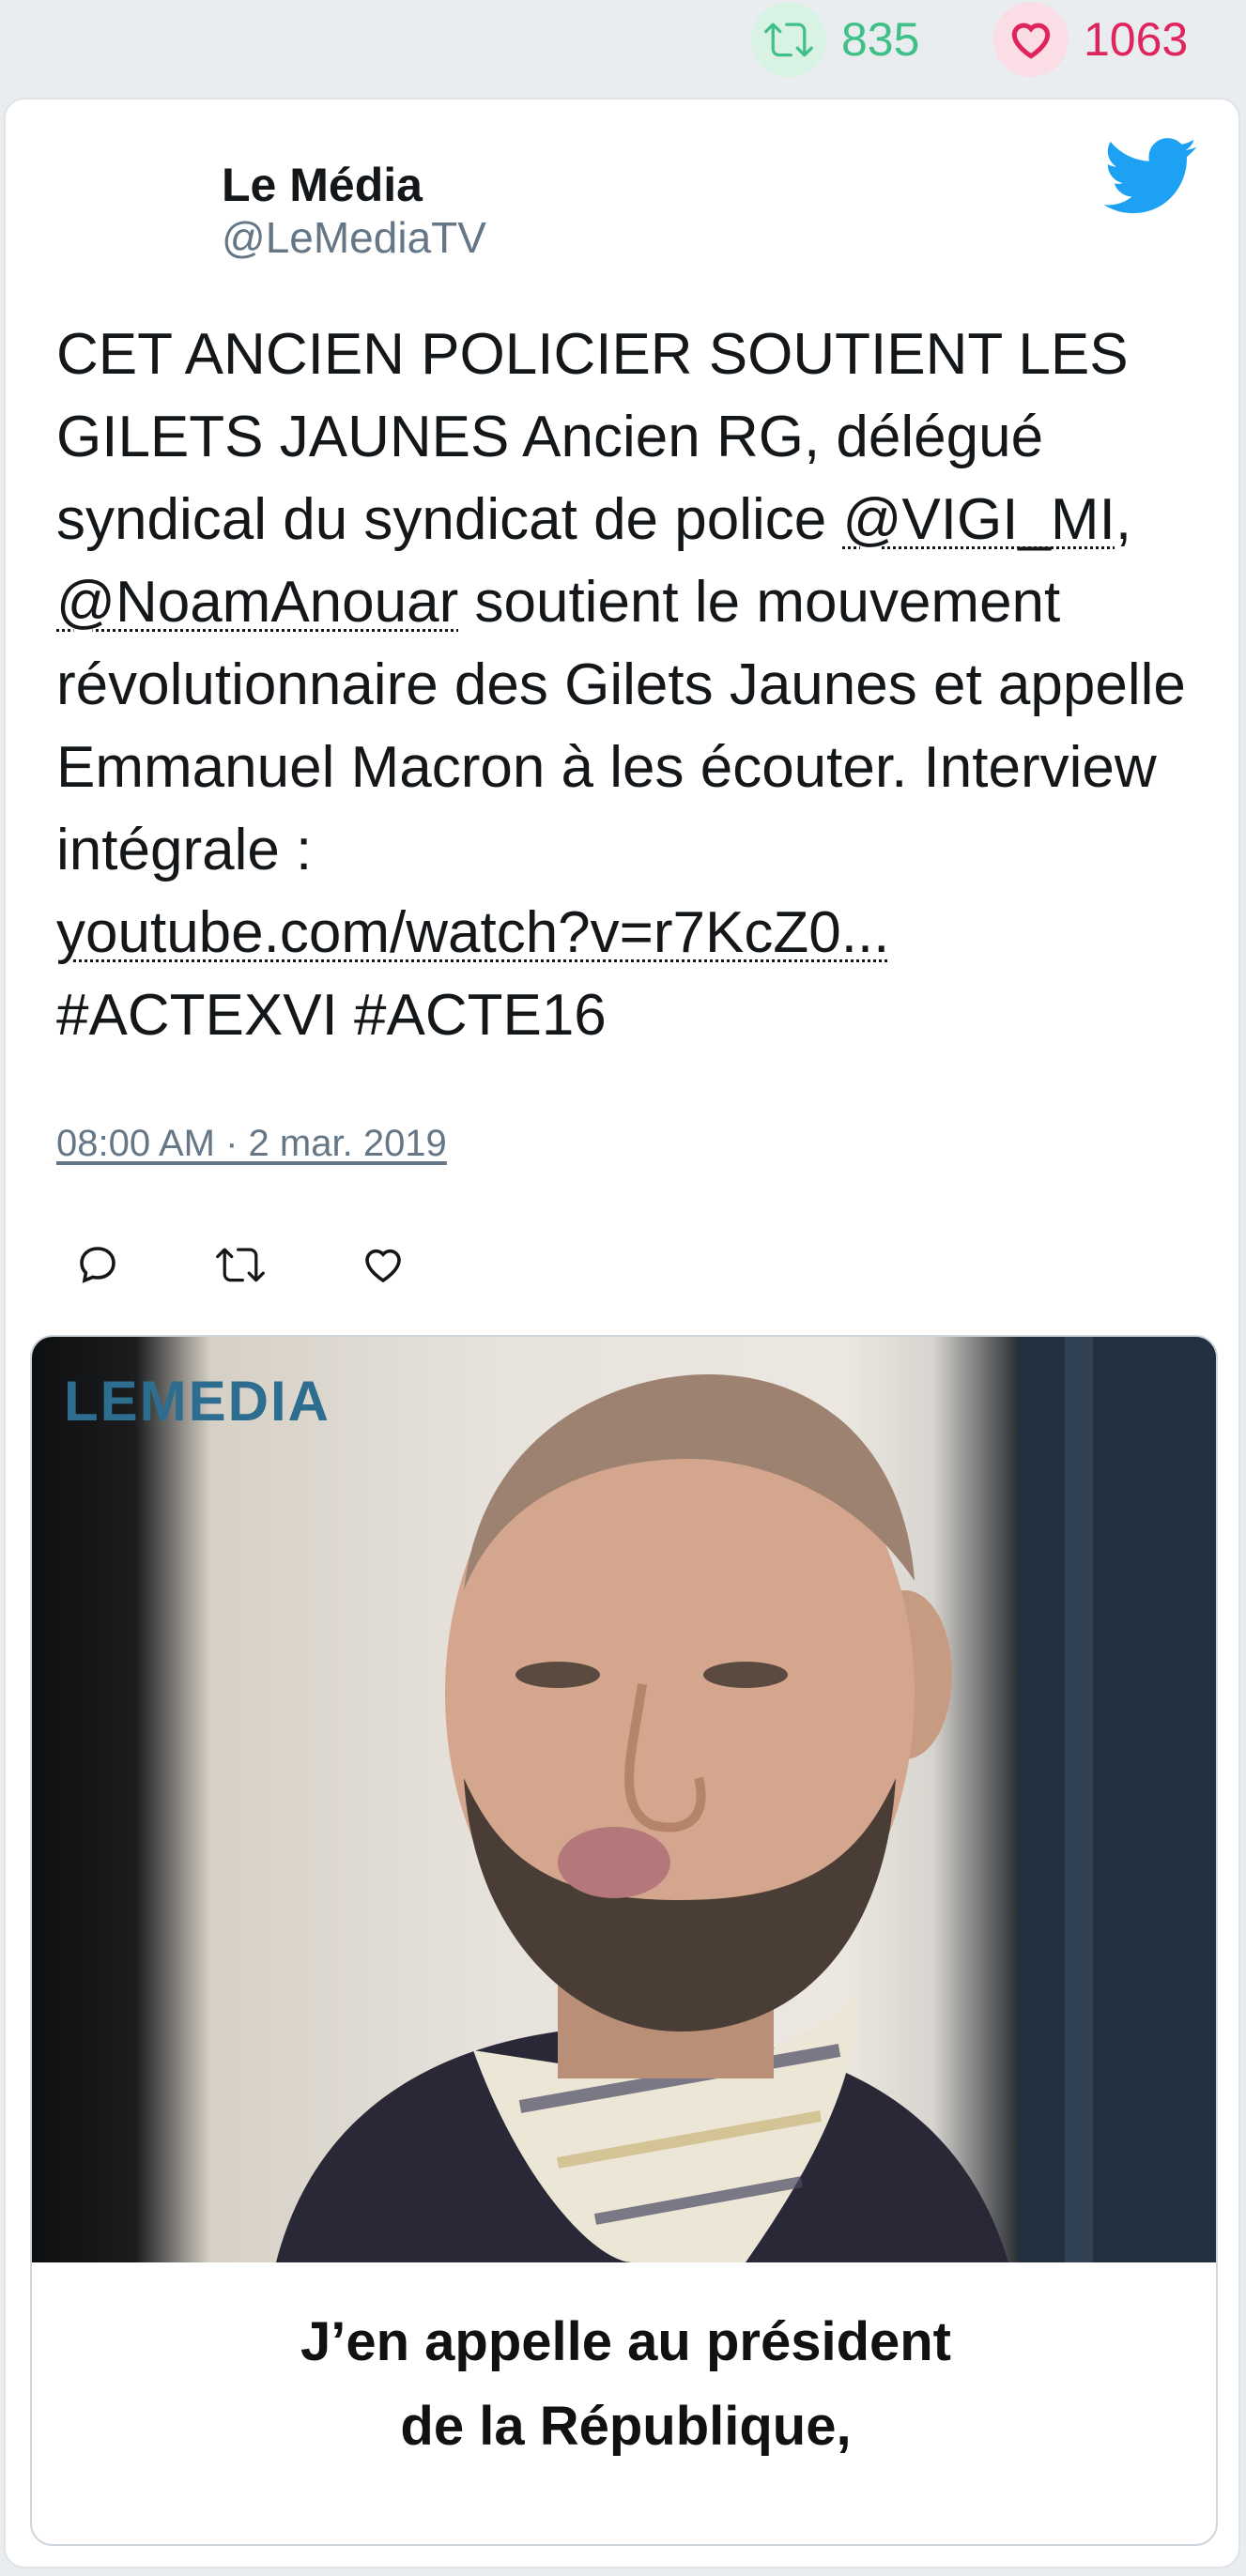 The height and width of the screenshot is (2576, 1246). I want to click on twitter-logo-icon, so click(1150, 178).